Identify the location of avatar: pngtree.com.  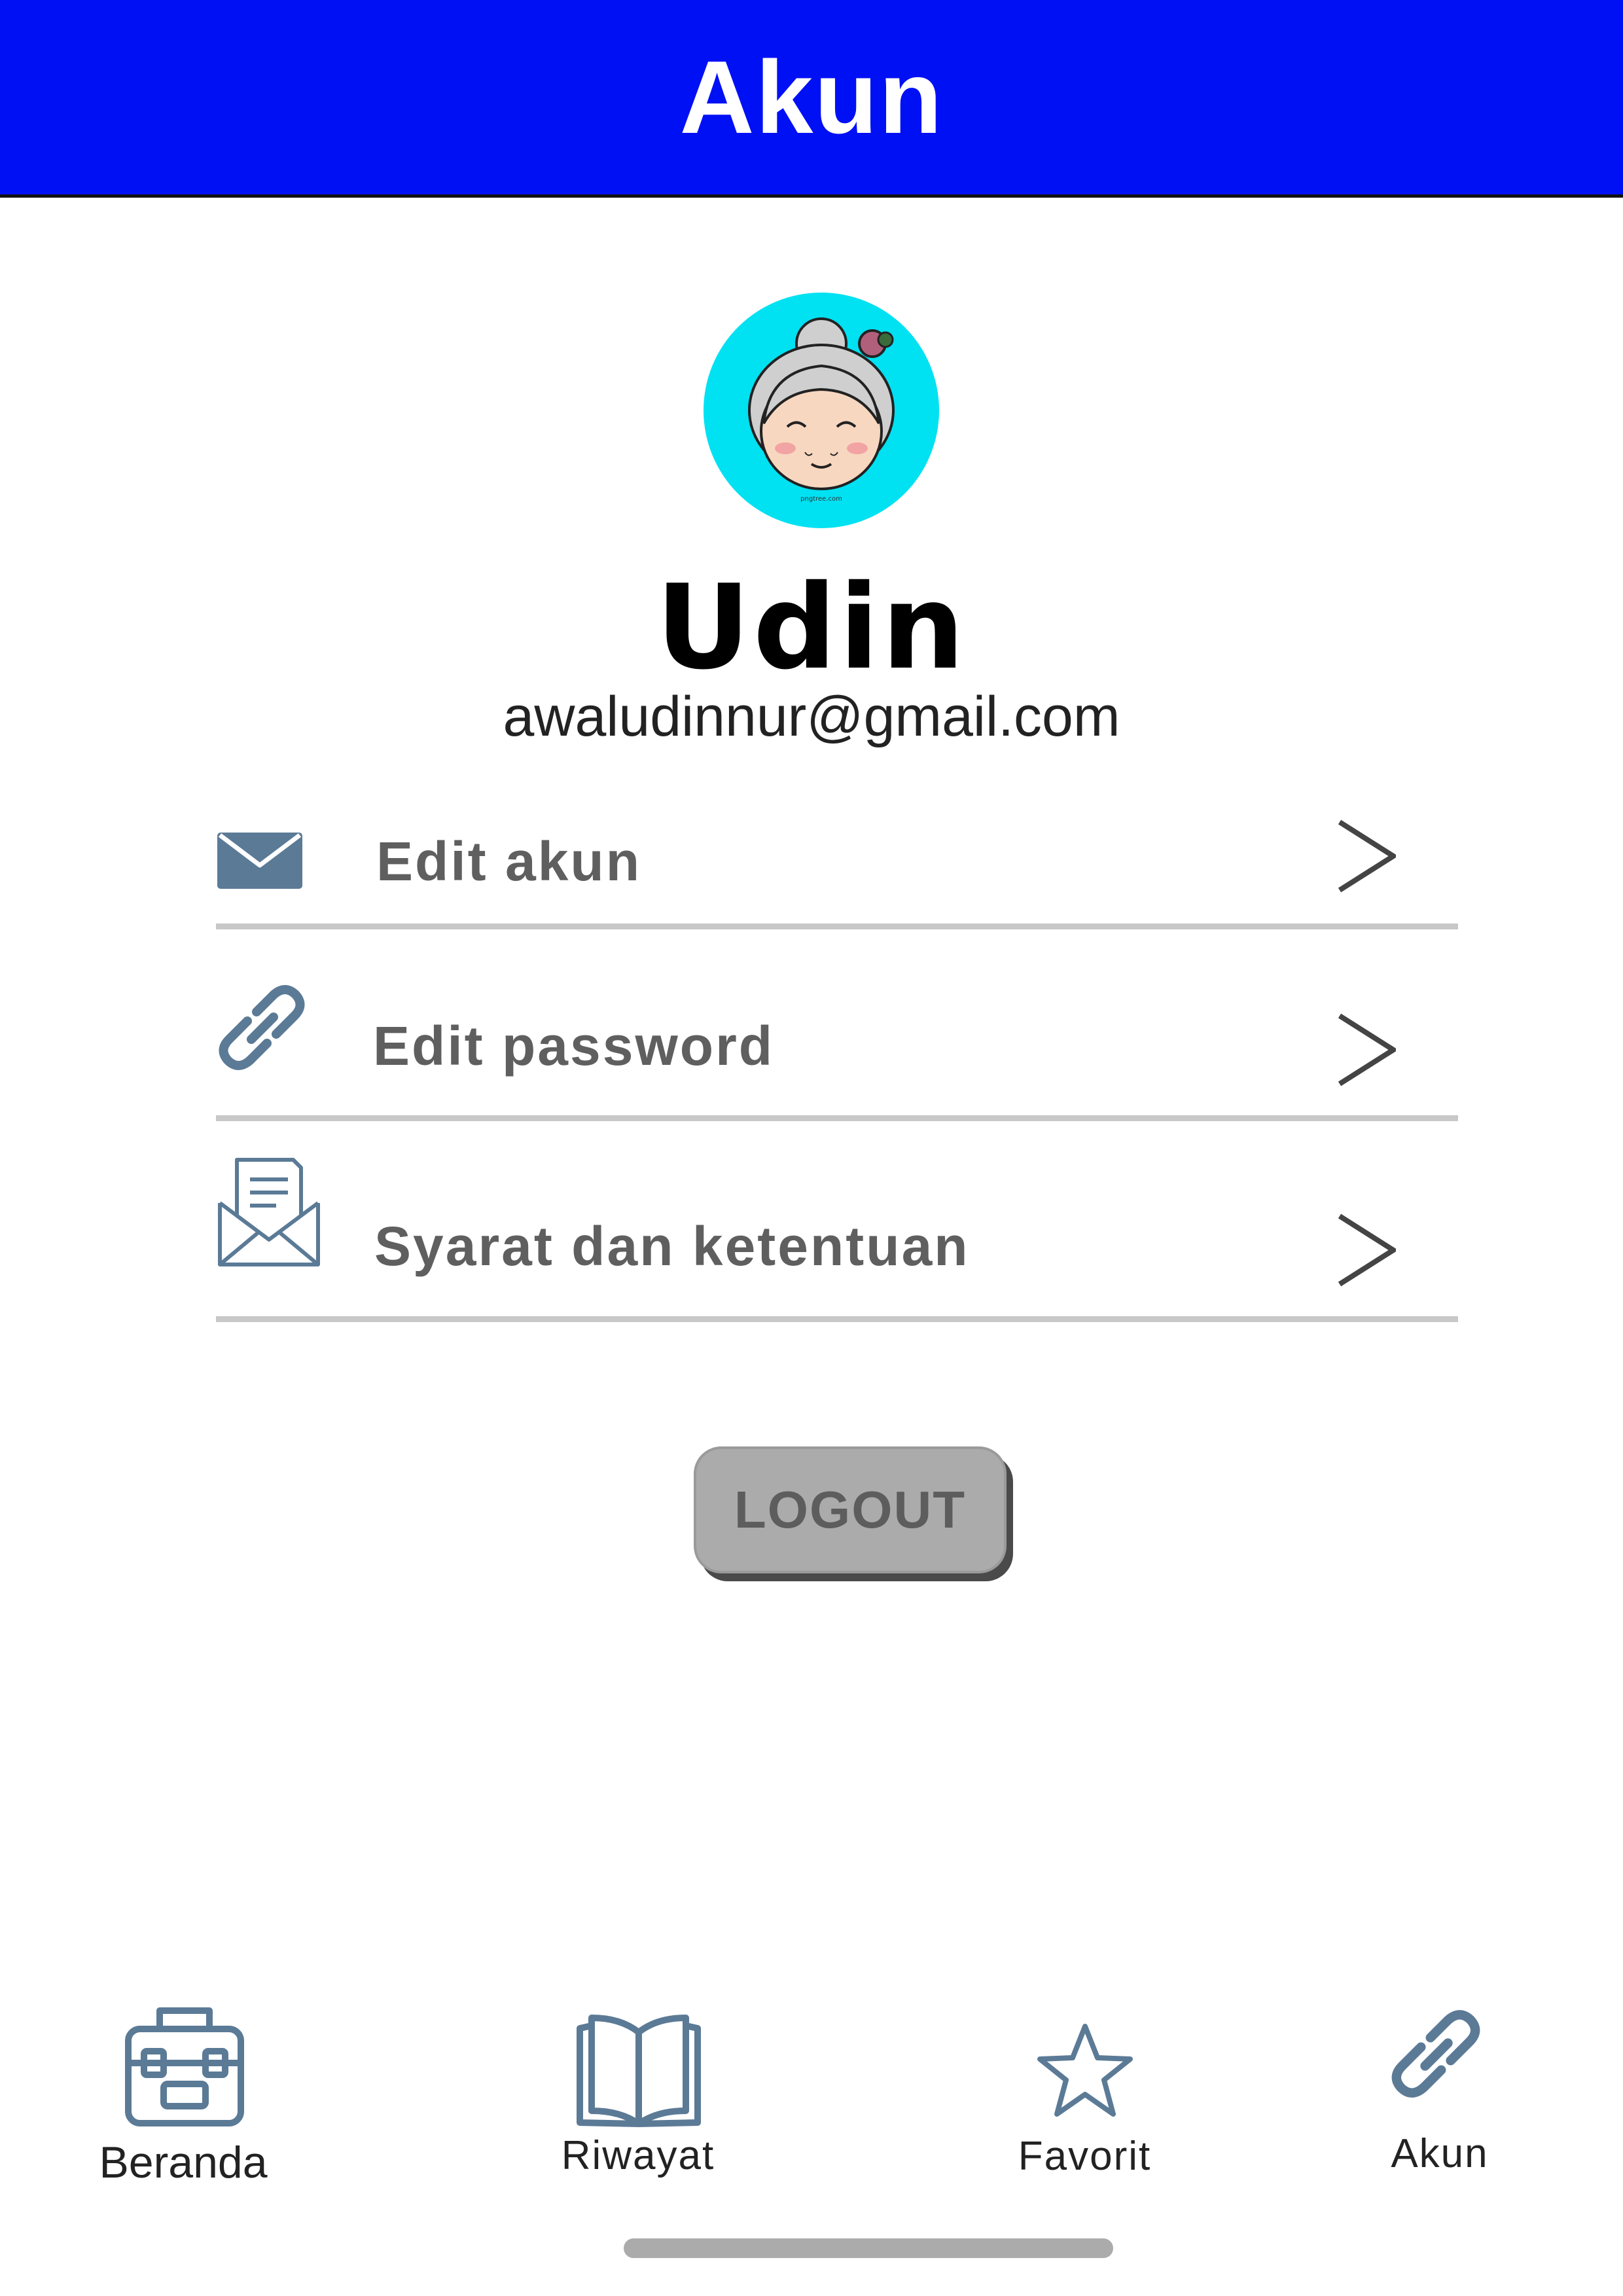
(821, 410).